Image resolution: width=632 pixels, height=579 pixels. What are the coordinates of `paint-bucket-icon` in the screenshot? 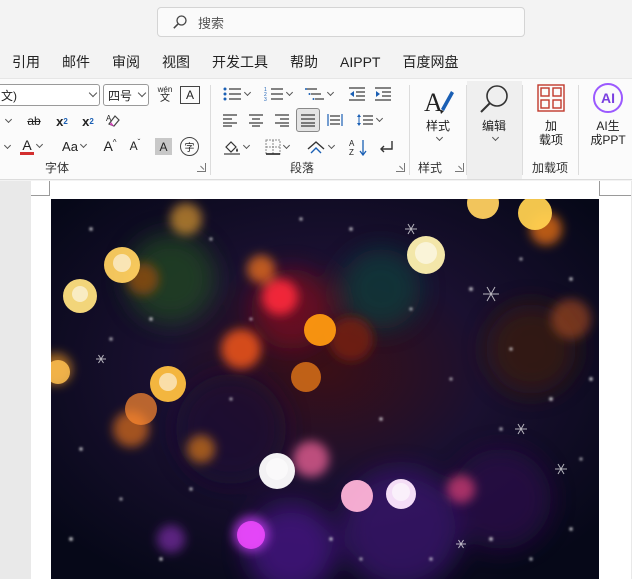 It's located at (232, 148).